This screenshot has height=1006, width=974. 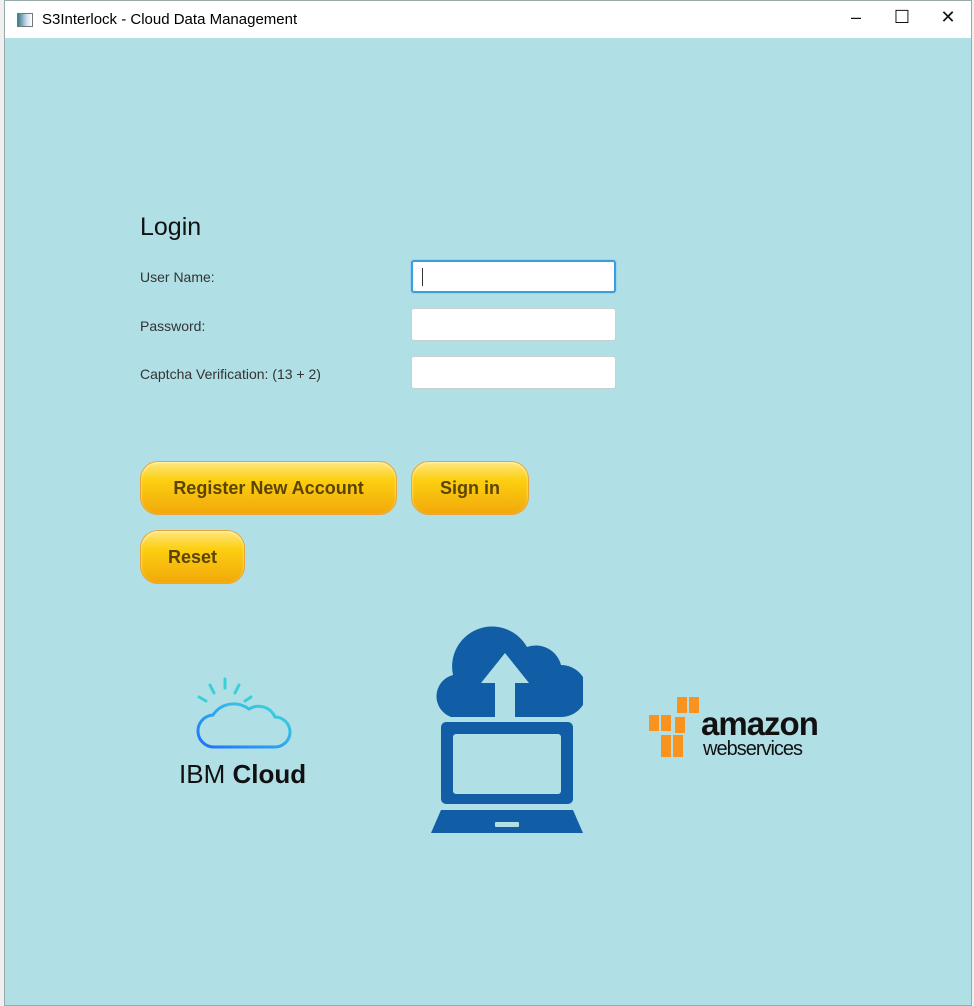 I want to click on ibm-cloud-logo: IBM Cloud, so click(x=245, y=733).